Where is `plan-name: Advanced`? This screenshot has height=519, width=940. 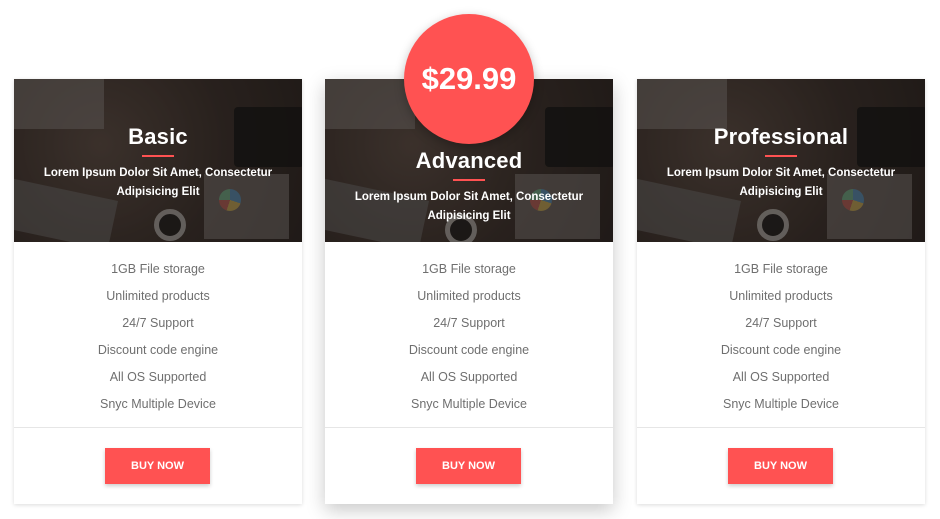
plan-name: Advanced is located at coordinates (469, 160).